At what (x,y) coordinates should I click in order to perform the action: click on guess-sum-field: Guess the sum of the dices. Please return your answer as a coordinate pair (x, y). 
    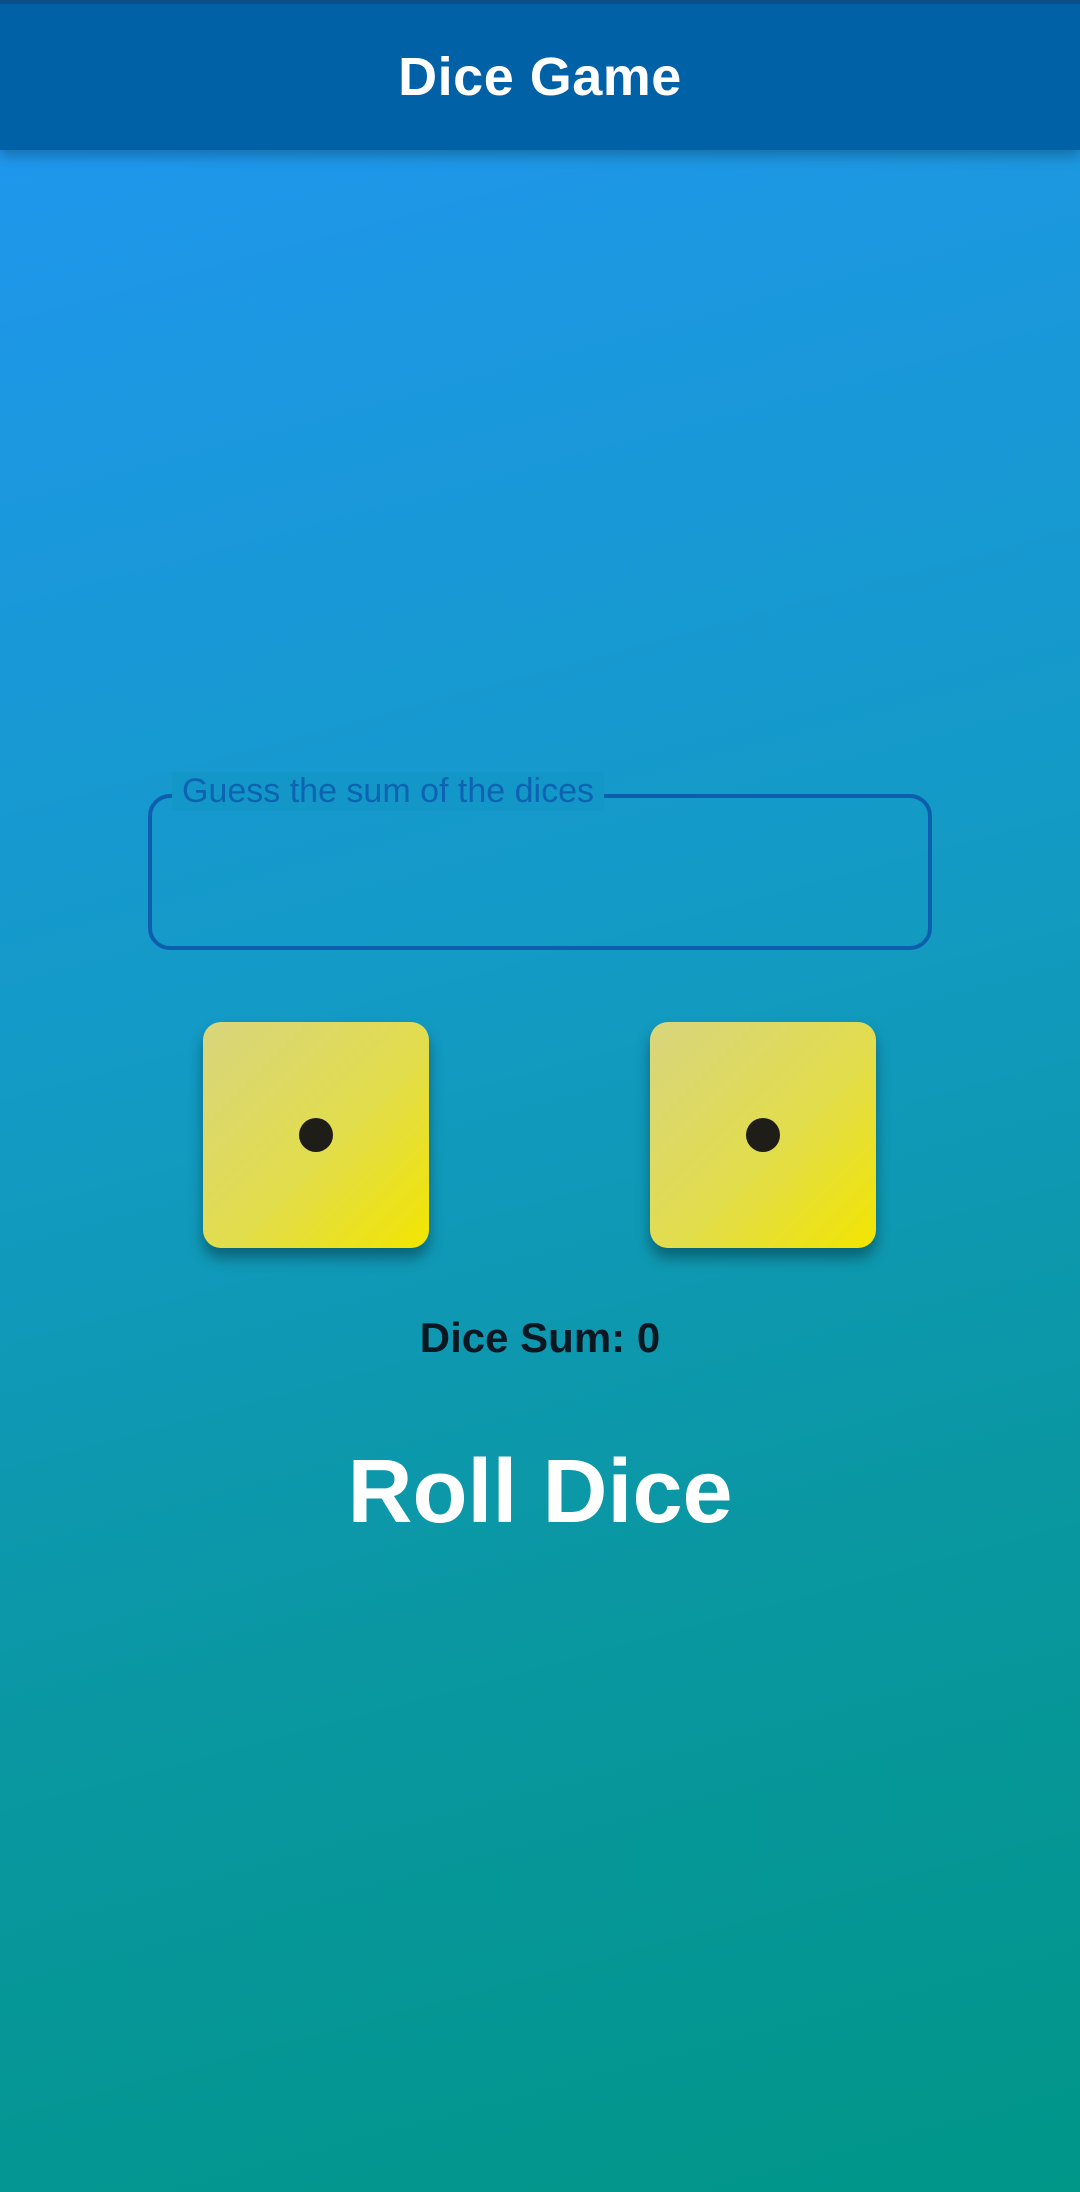
    Looking at the image, I should click on (540, 861).